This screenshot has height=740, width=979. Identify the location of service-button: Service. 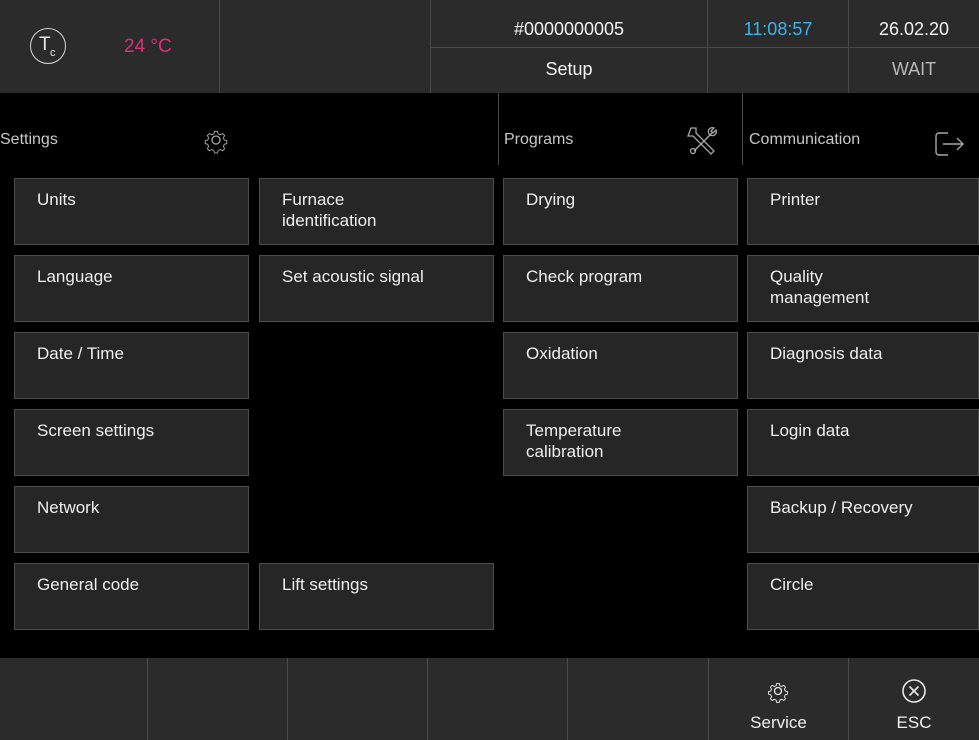
(778, 699).